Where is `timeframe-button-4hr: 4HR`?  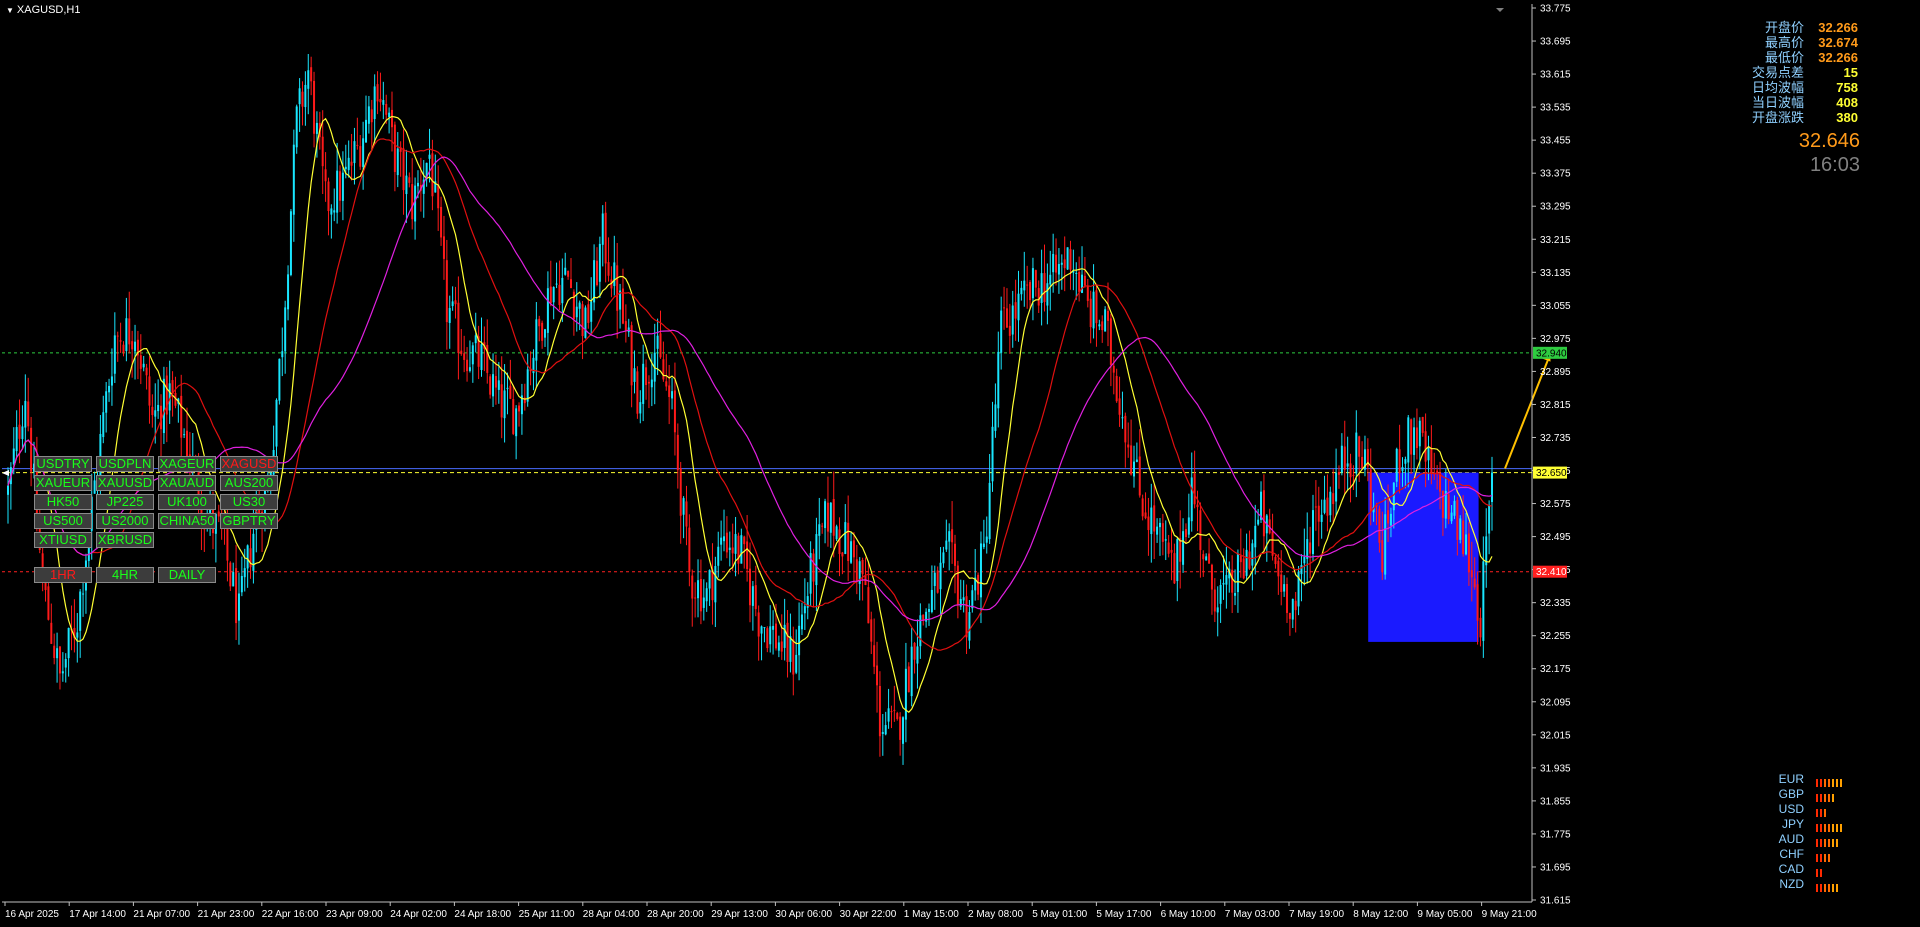 timeframe-button-4hr: 4HR is located at coordinates (125, 575).